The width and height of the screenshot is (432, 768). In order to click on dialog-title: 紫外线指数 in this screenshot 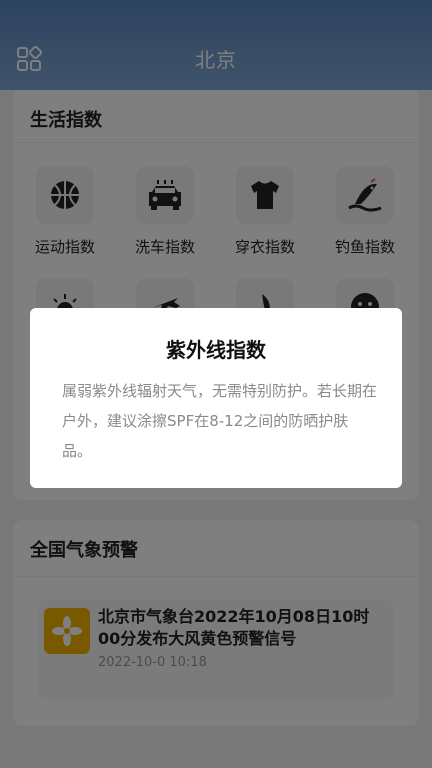, I will do `click(216, 350)`.